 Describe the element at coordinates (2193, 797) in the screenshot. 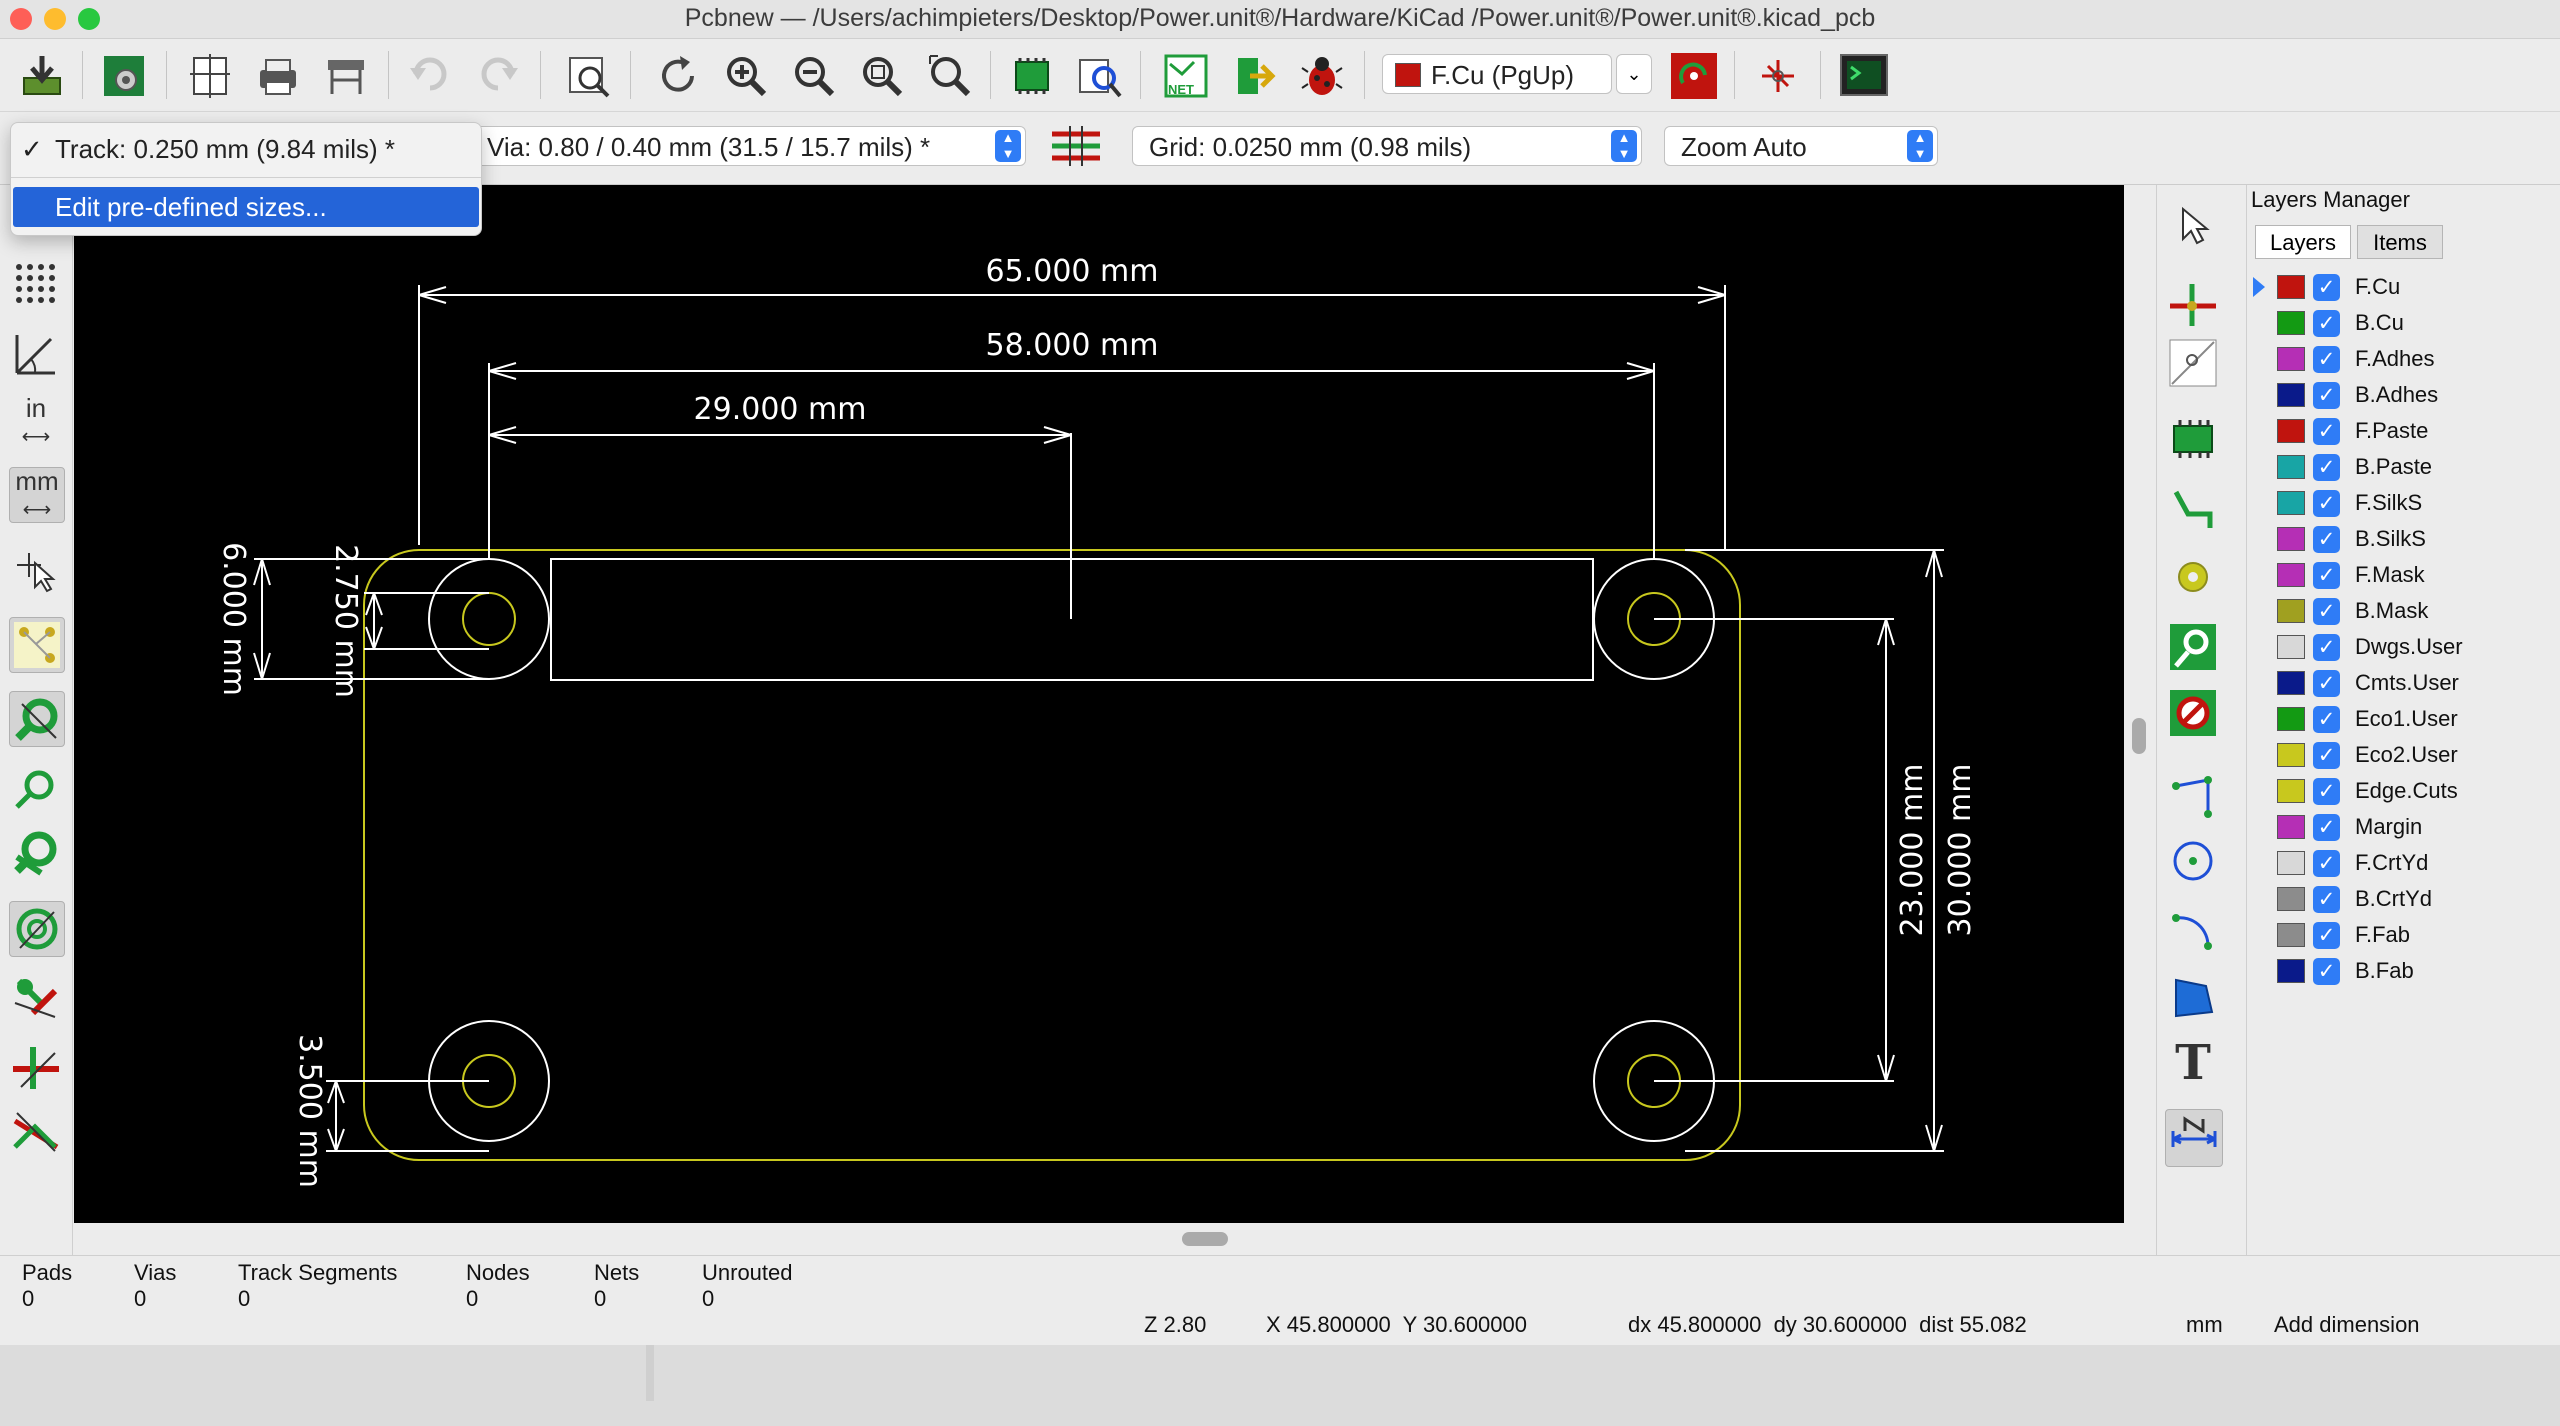

I see `add-line-icon` at that location.